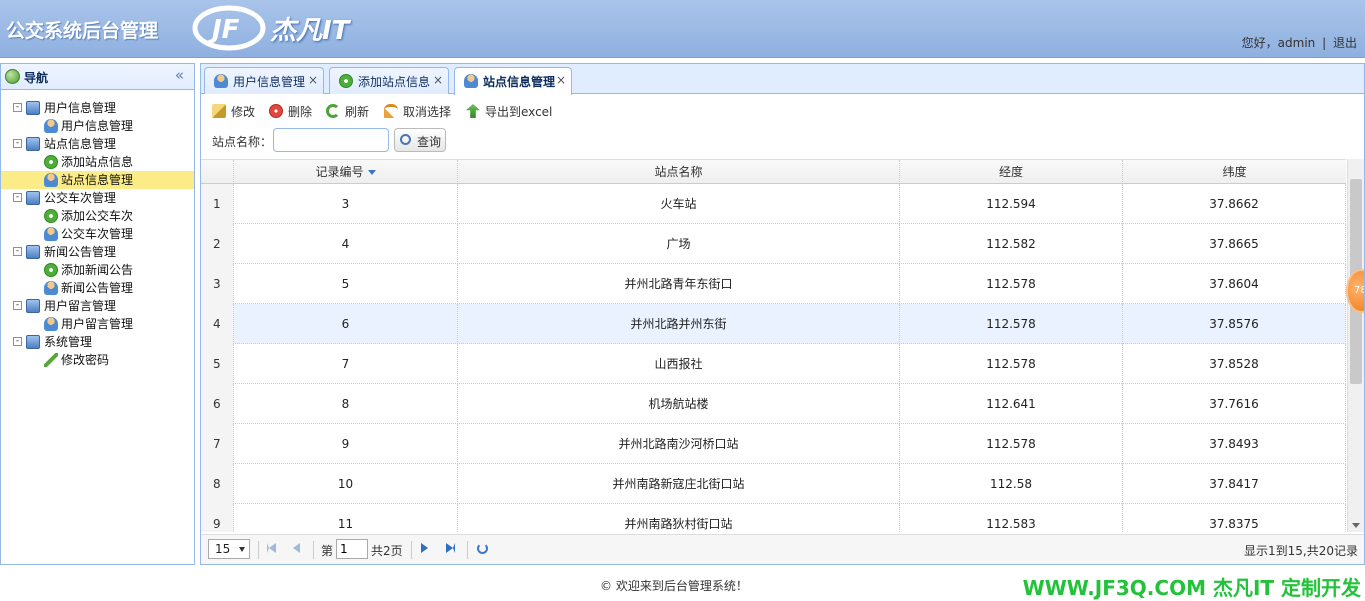 The width and height of the screenshot is (1365, 601). Describe the element at coordinates (217, 404) in the screenshot. I see `row-number: 6` at that location.